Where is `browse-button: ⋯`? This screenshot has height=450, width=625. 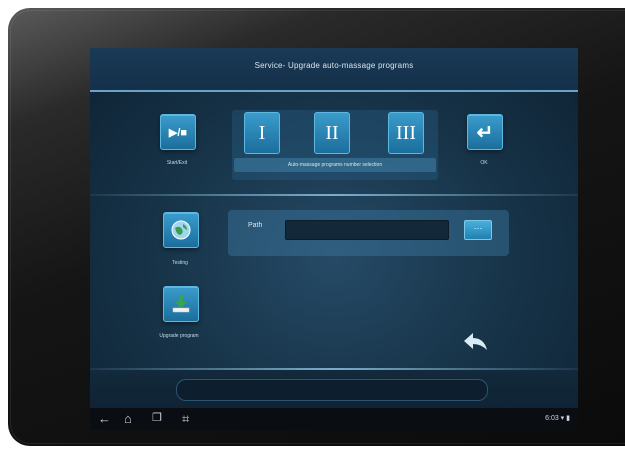
browse-button: ⋯ is located at coordinates (478, 230).